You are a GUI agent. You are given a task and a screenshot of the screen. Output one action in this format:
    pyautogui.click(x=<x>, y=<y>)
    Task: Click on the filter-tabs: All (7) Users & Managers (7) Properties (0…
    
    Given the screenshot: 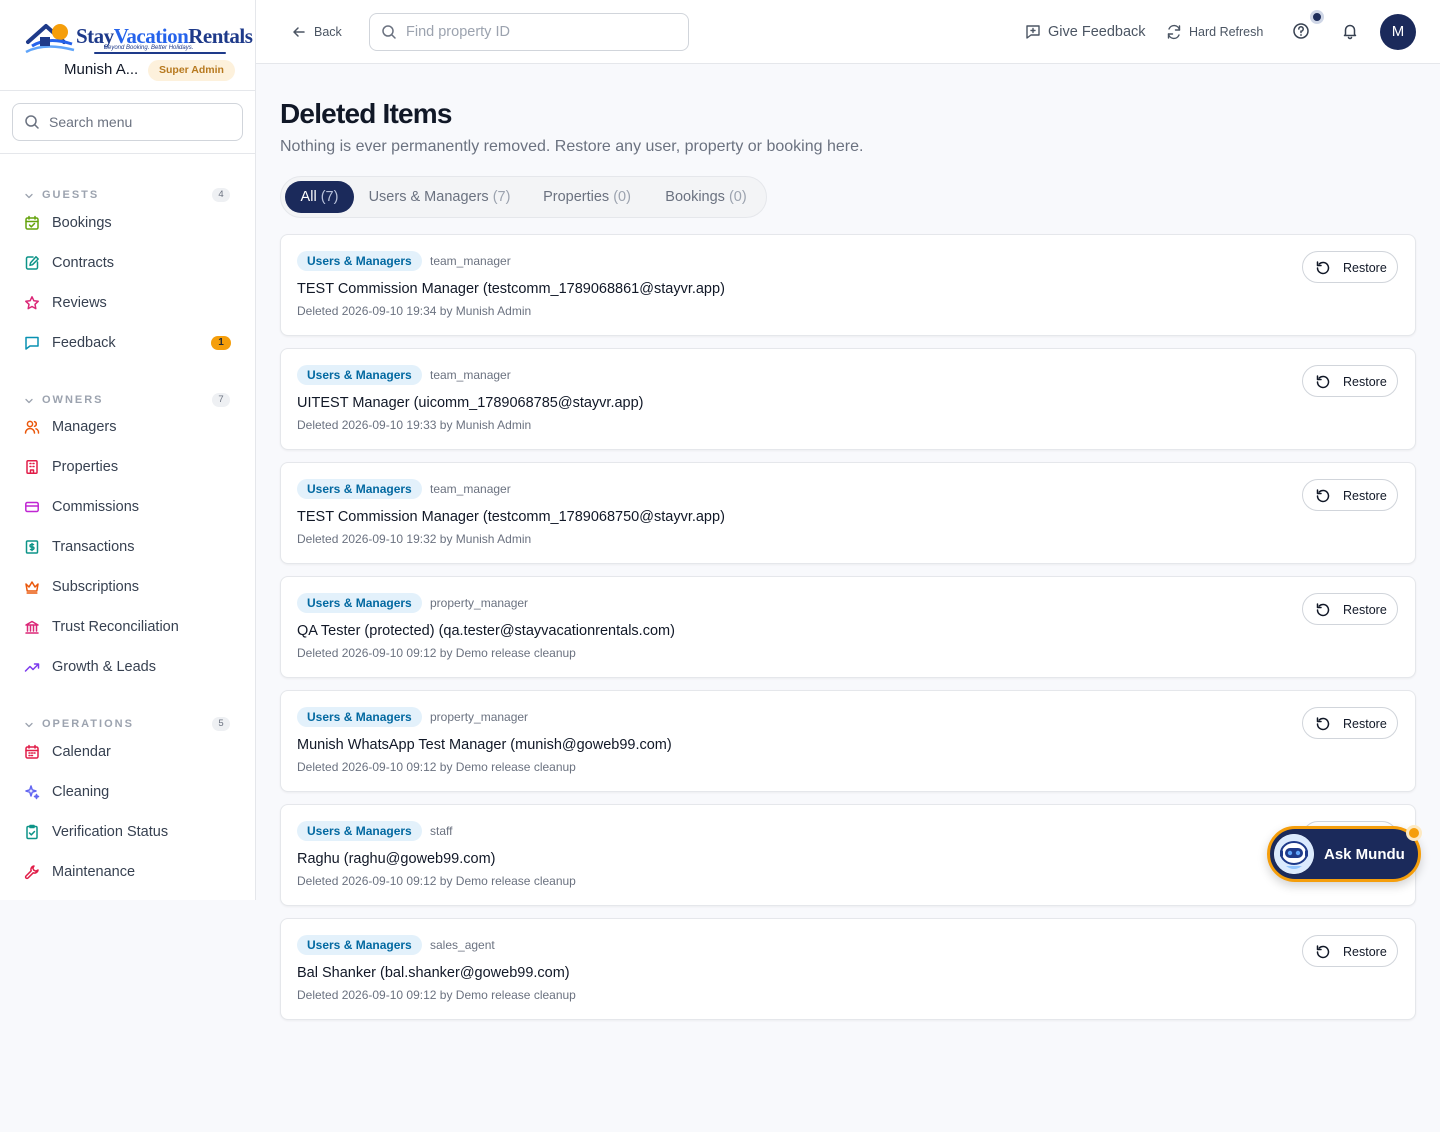 What is the action you would take?
    pyautogui.click(x=523, y=197)
    